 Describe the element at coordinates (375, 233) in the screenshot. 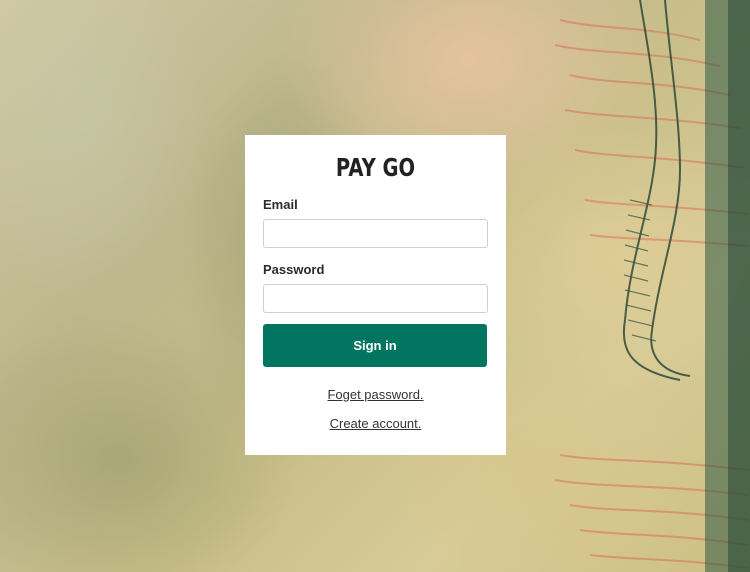

I see `email-field` at that location.